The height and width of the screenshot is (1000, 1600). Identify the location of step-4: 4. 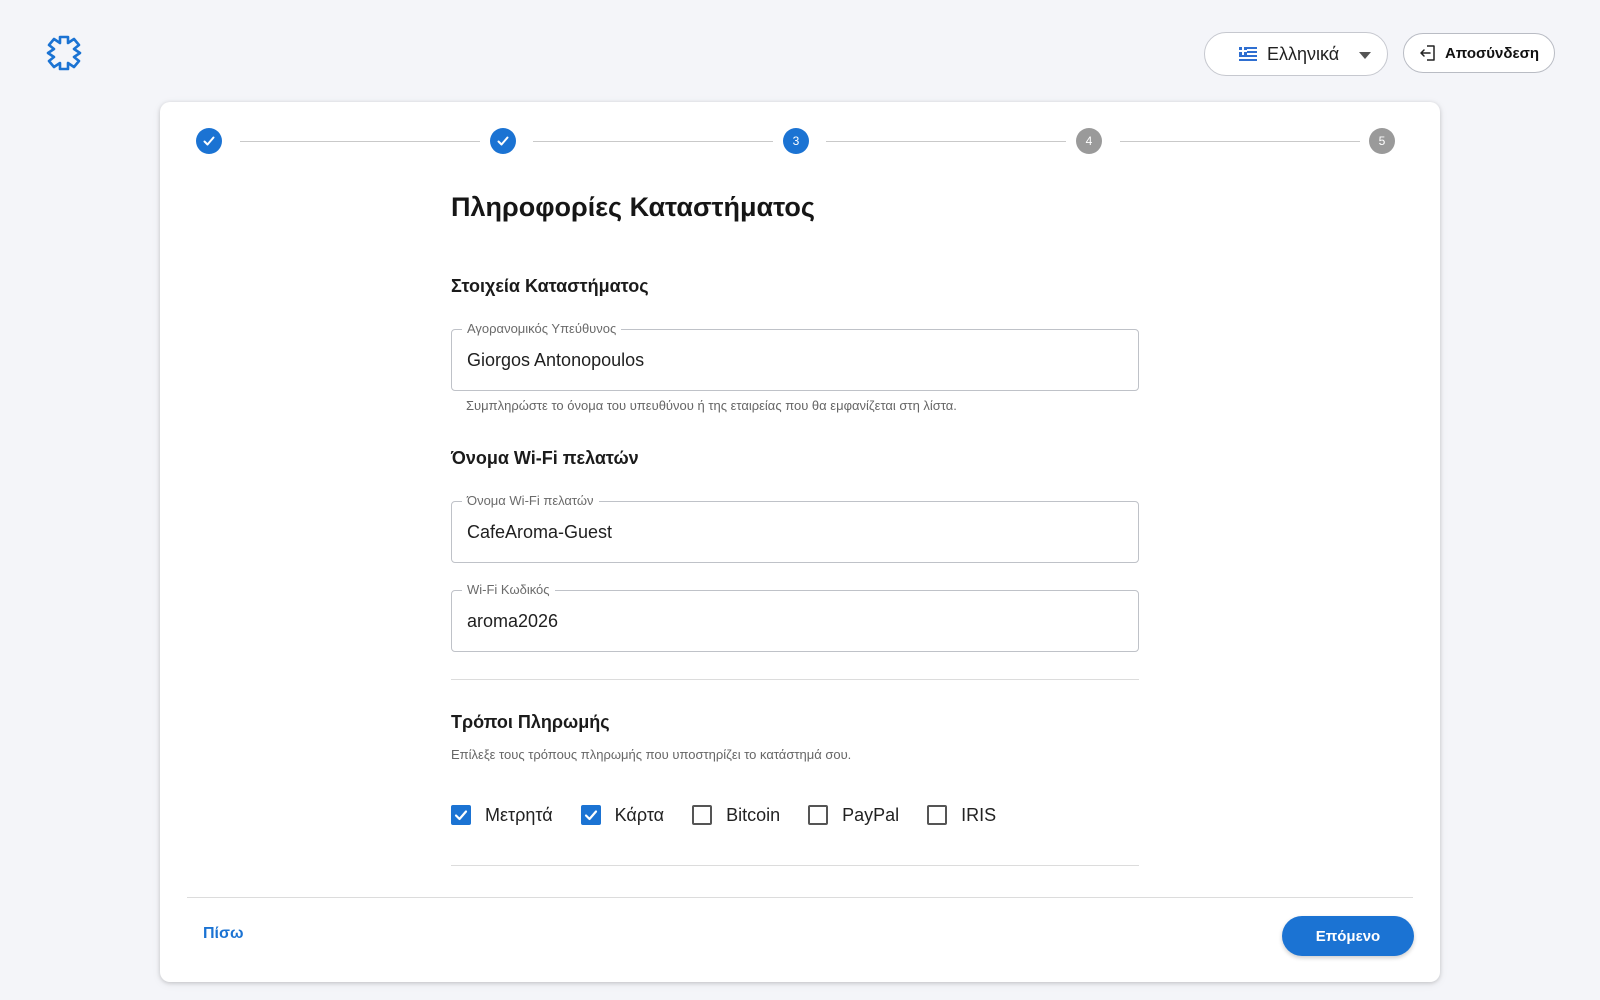
(1089, 141).